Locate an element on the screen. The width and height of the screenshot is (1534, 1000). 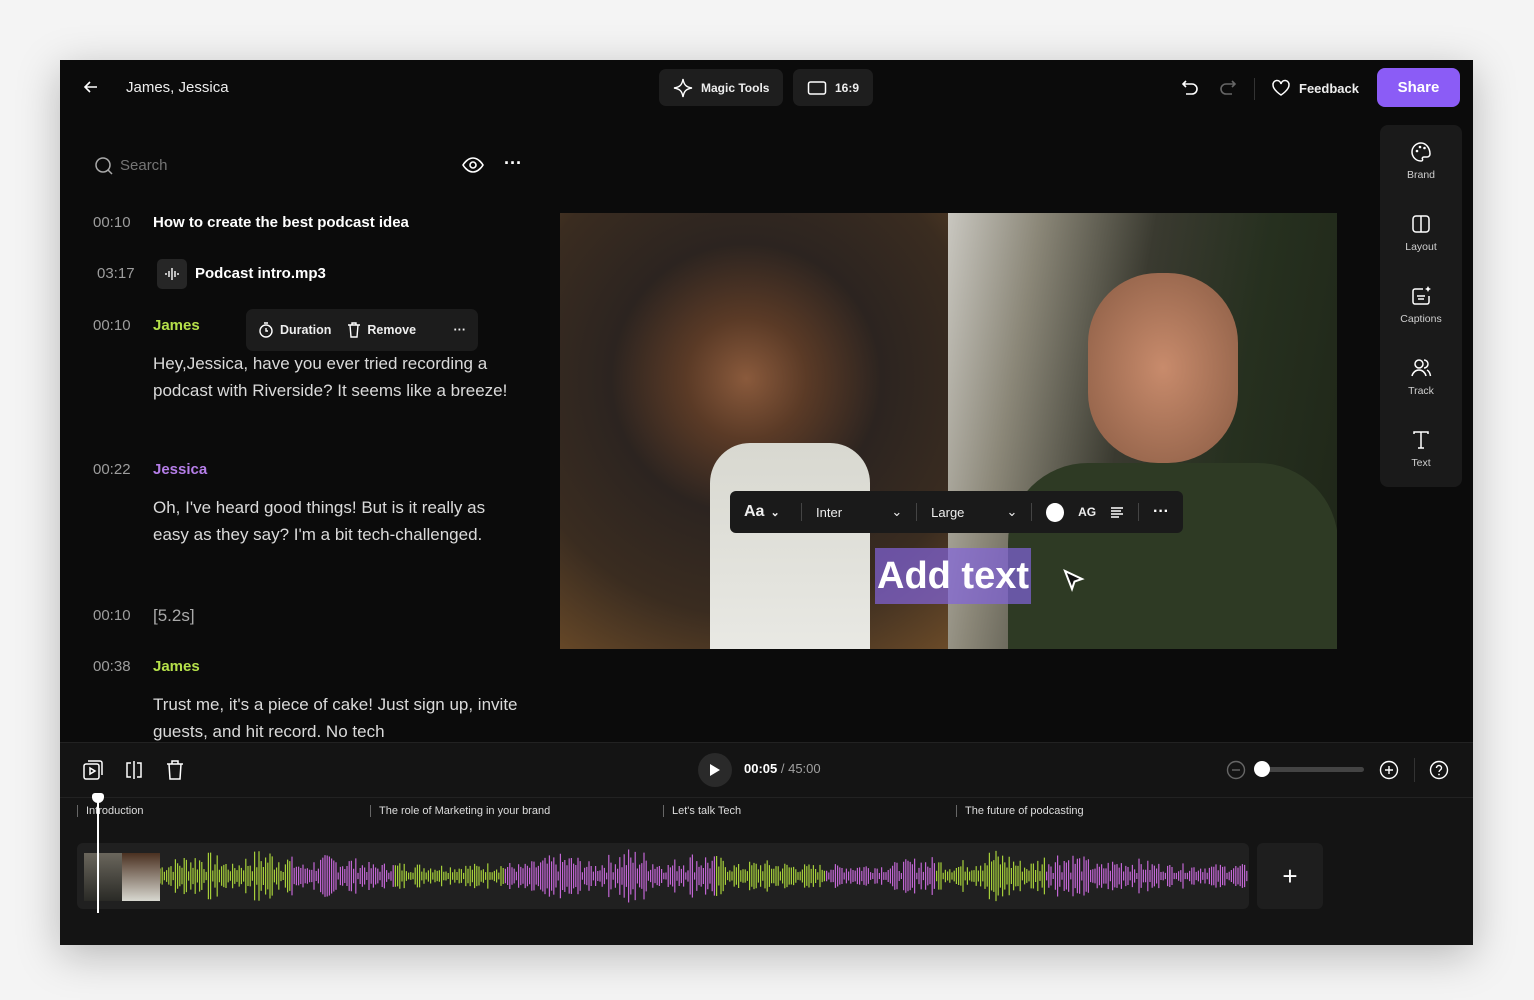
duration-button: Duration is located at coordinates (294, 330).